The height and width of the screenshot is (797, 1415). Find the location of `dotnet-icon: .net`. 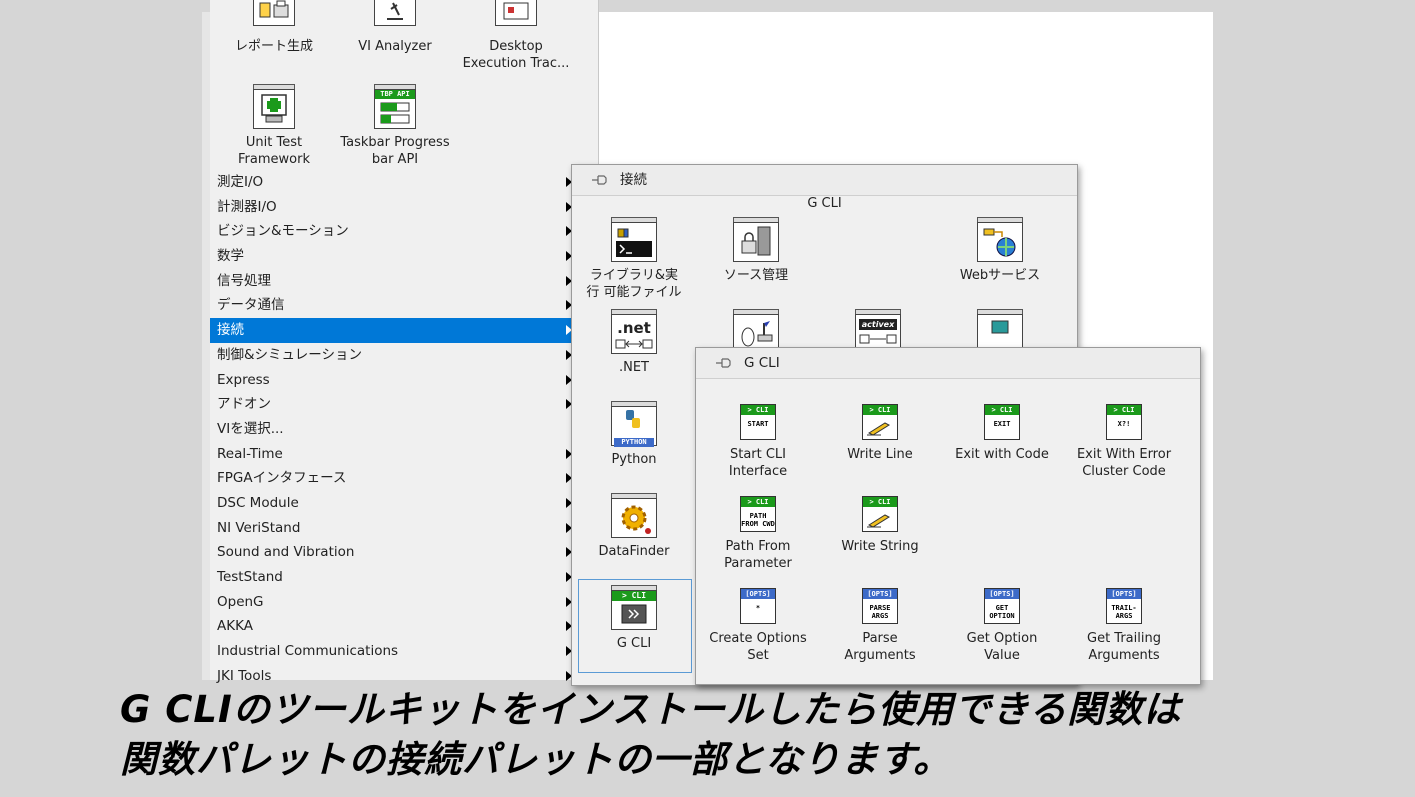

dotnet-icon: .net is located at coordinates (634, 332).